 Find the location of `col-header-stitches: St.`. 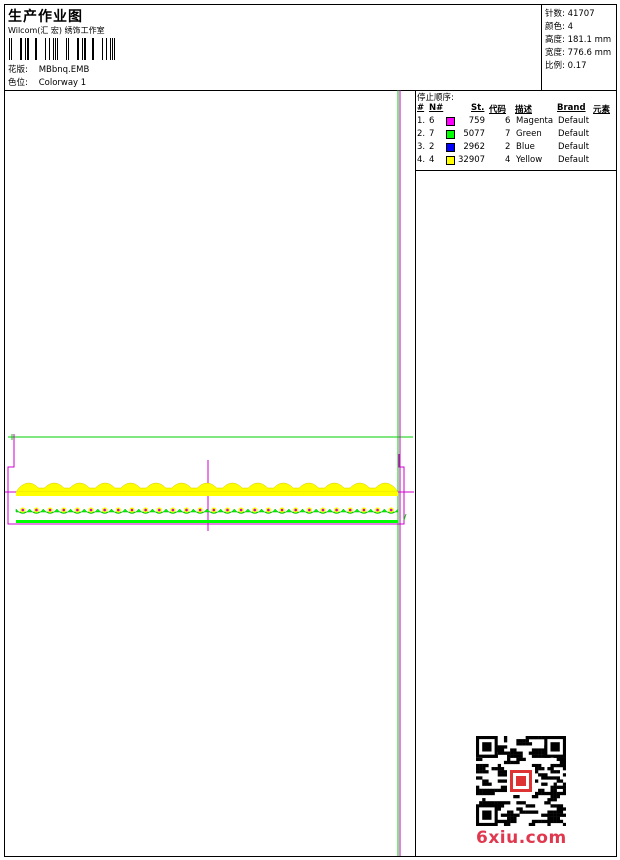

col-header-stitches: St. is located at coordinates (478, 108).